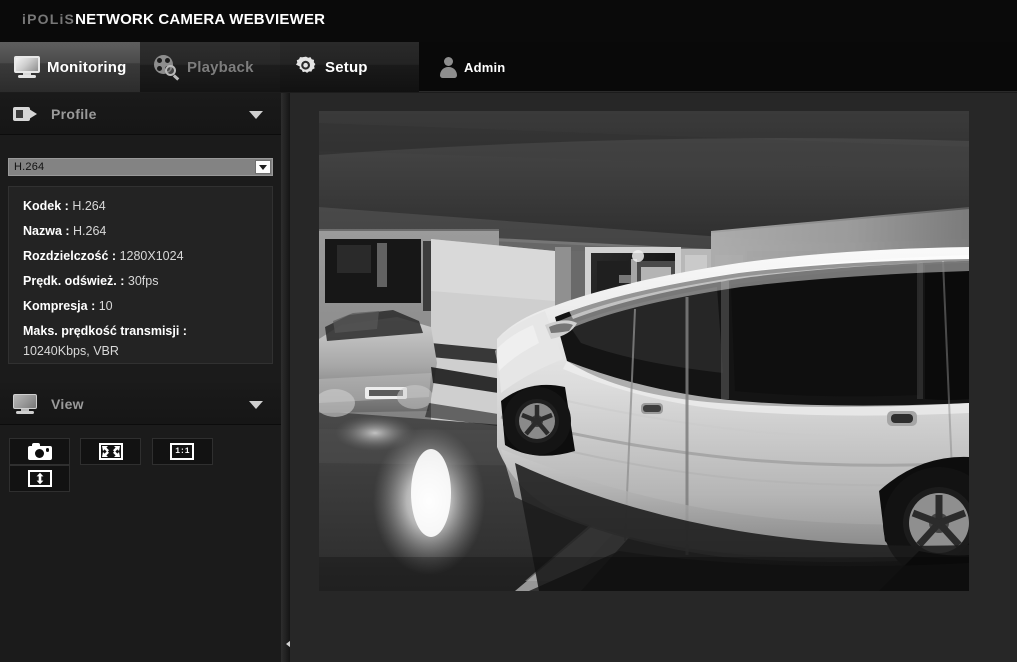 The width and height of the screenshot is (1017, 662). What do you see at coordinates (29, 167) in the screenshot?
I see `profile-select-value: H.264` at bounding box center [29, 167].